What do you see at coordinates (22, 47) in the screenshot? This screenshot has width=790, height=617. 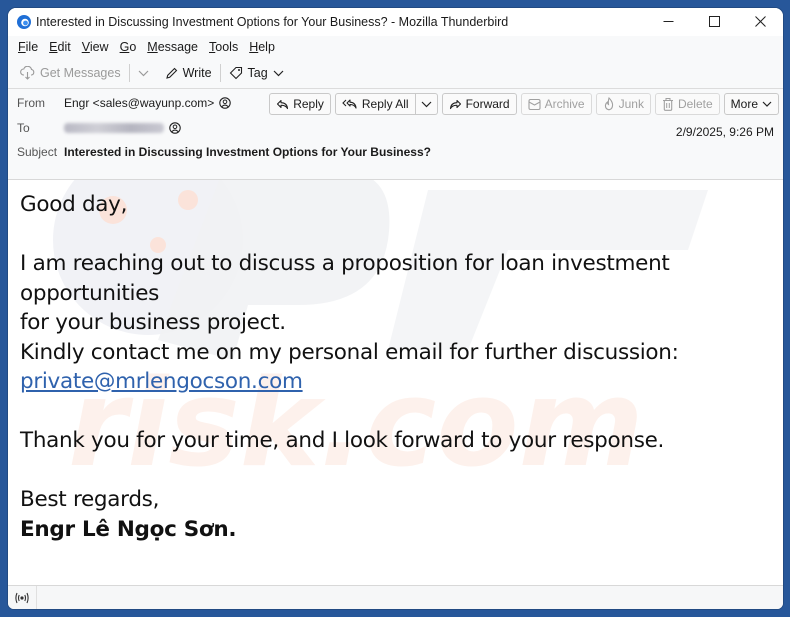 I see `menu-accel: F` at bounding box center [22, 47].